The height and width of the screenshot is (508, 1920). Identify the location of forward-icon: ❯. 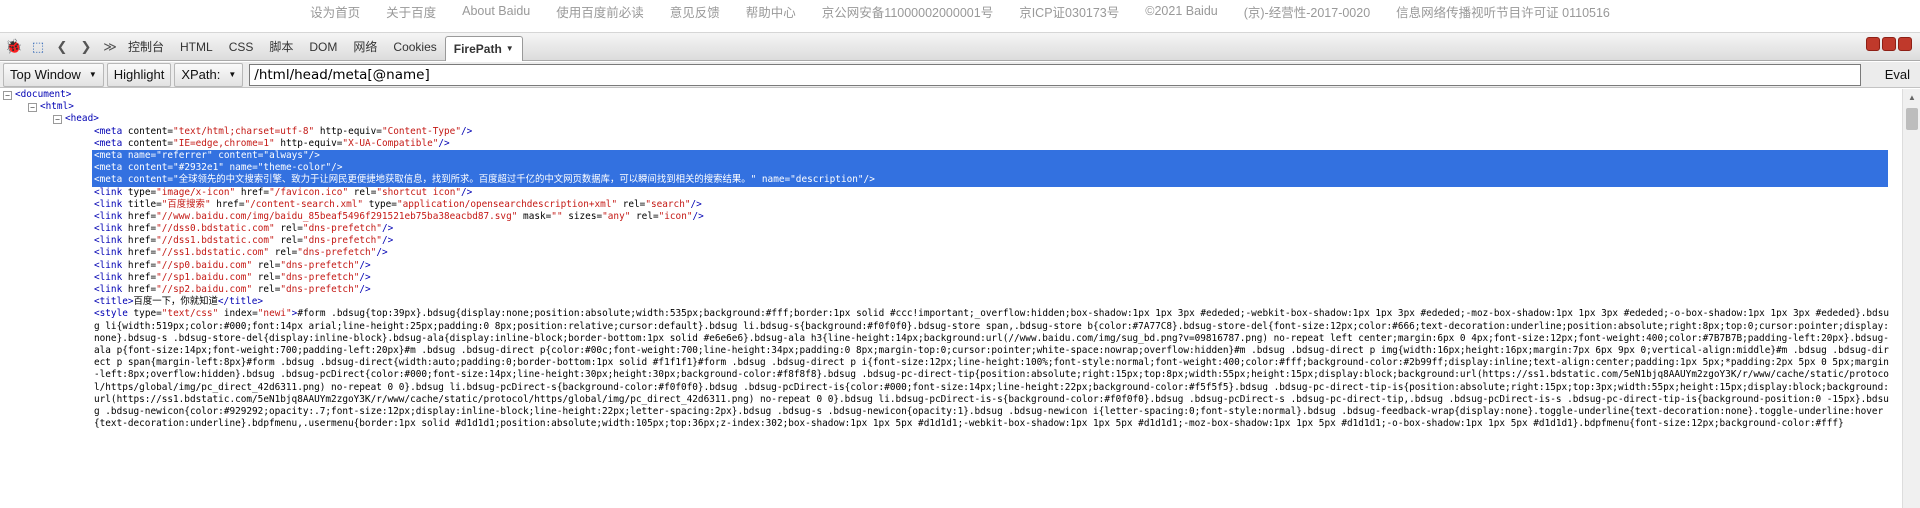
(86, 47).